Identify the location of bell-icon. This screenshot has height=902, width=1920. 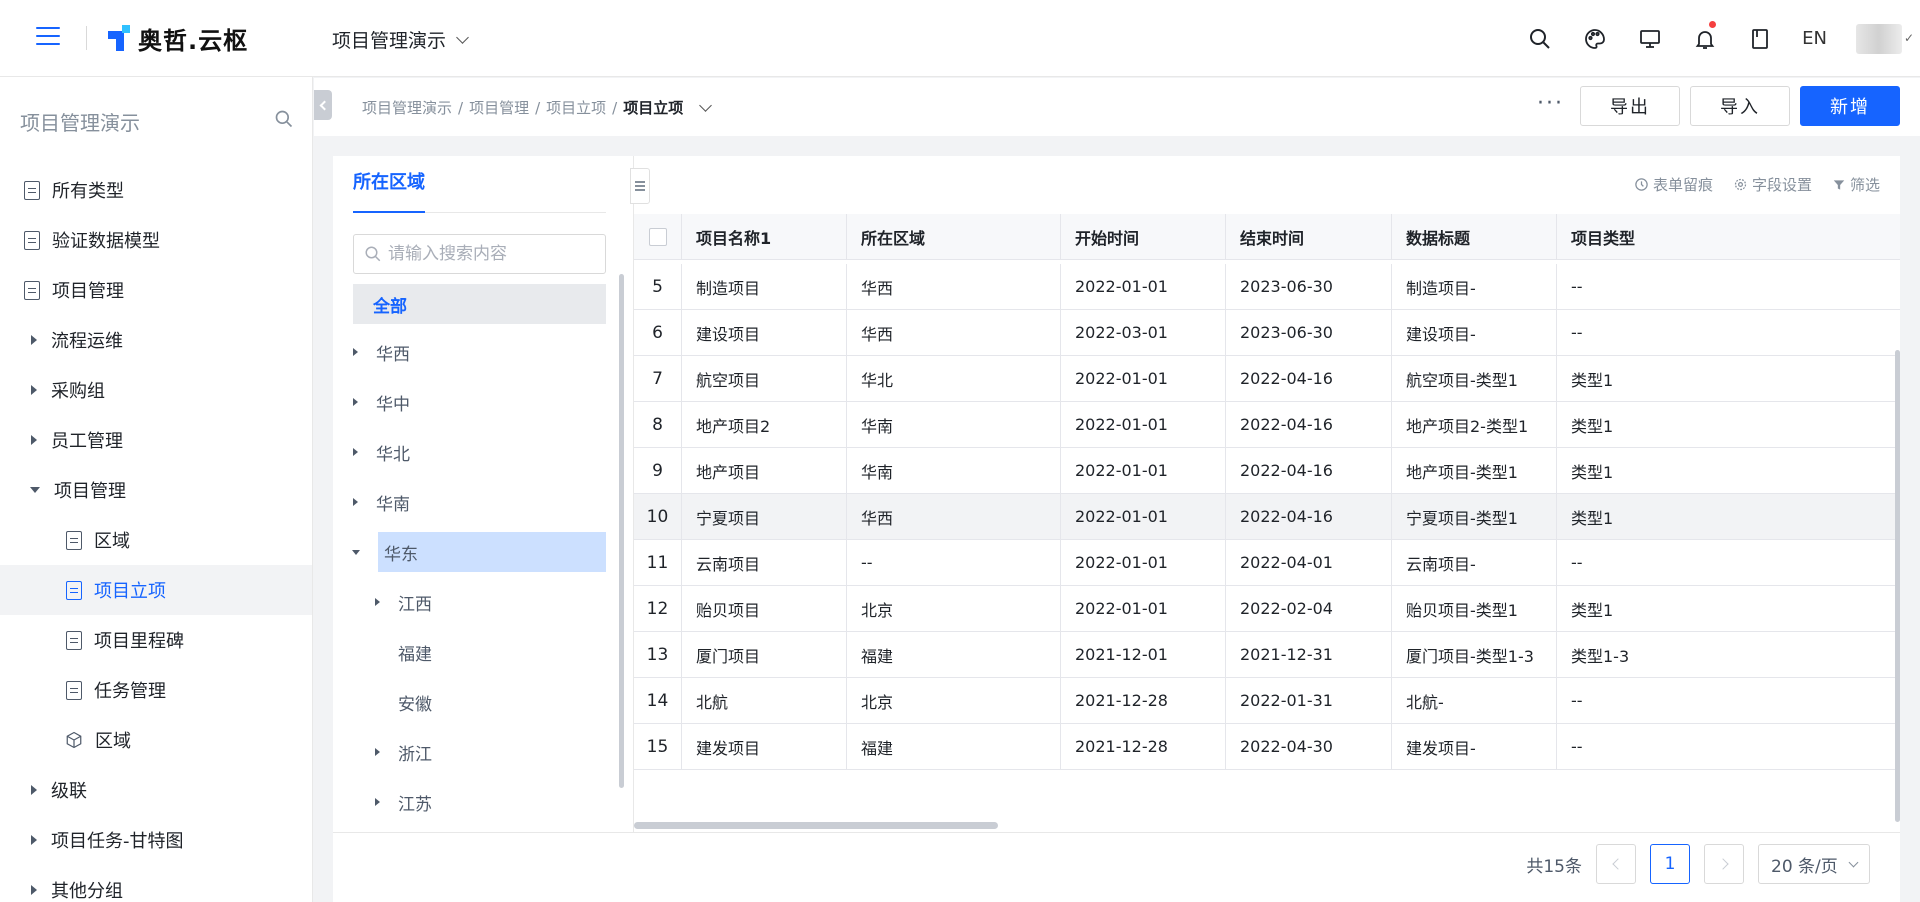
(1704, 38).